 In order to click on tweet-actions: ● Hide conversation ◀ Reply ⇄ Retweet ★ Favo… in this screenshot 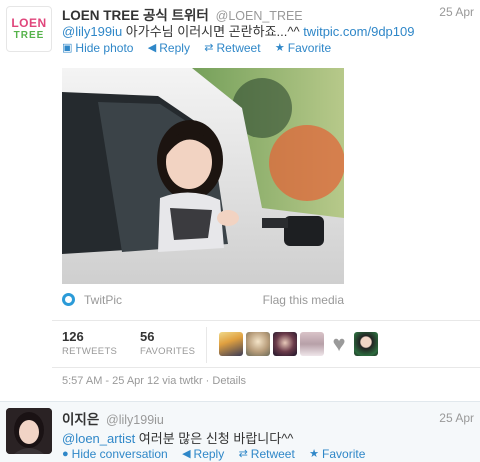, I will do `click(219, 454)`.